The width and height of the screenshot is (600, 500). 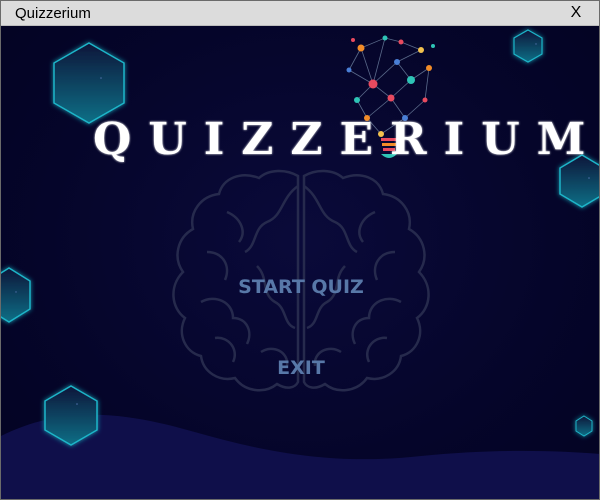 I want to click on title-bar: Quizzerium X, so click(x=300, y=13).